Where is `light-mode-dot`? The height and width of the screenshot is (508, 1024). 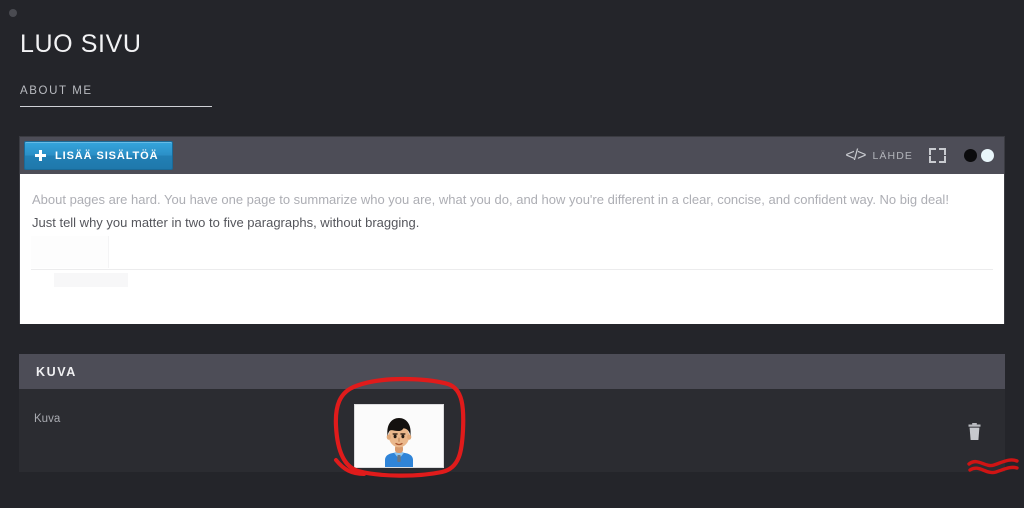 light-mode-dot is located at coordinates (987, 155).